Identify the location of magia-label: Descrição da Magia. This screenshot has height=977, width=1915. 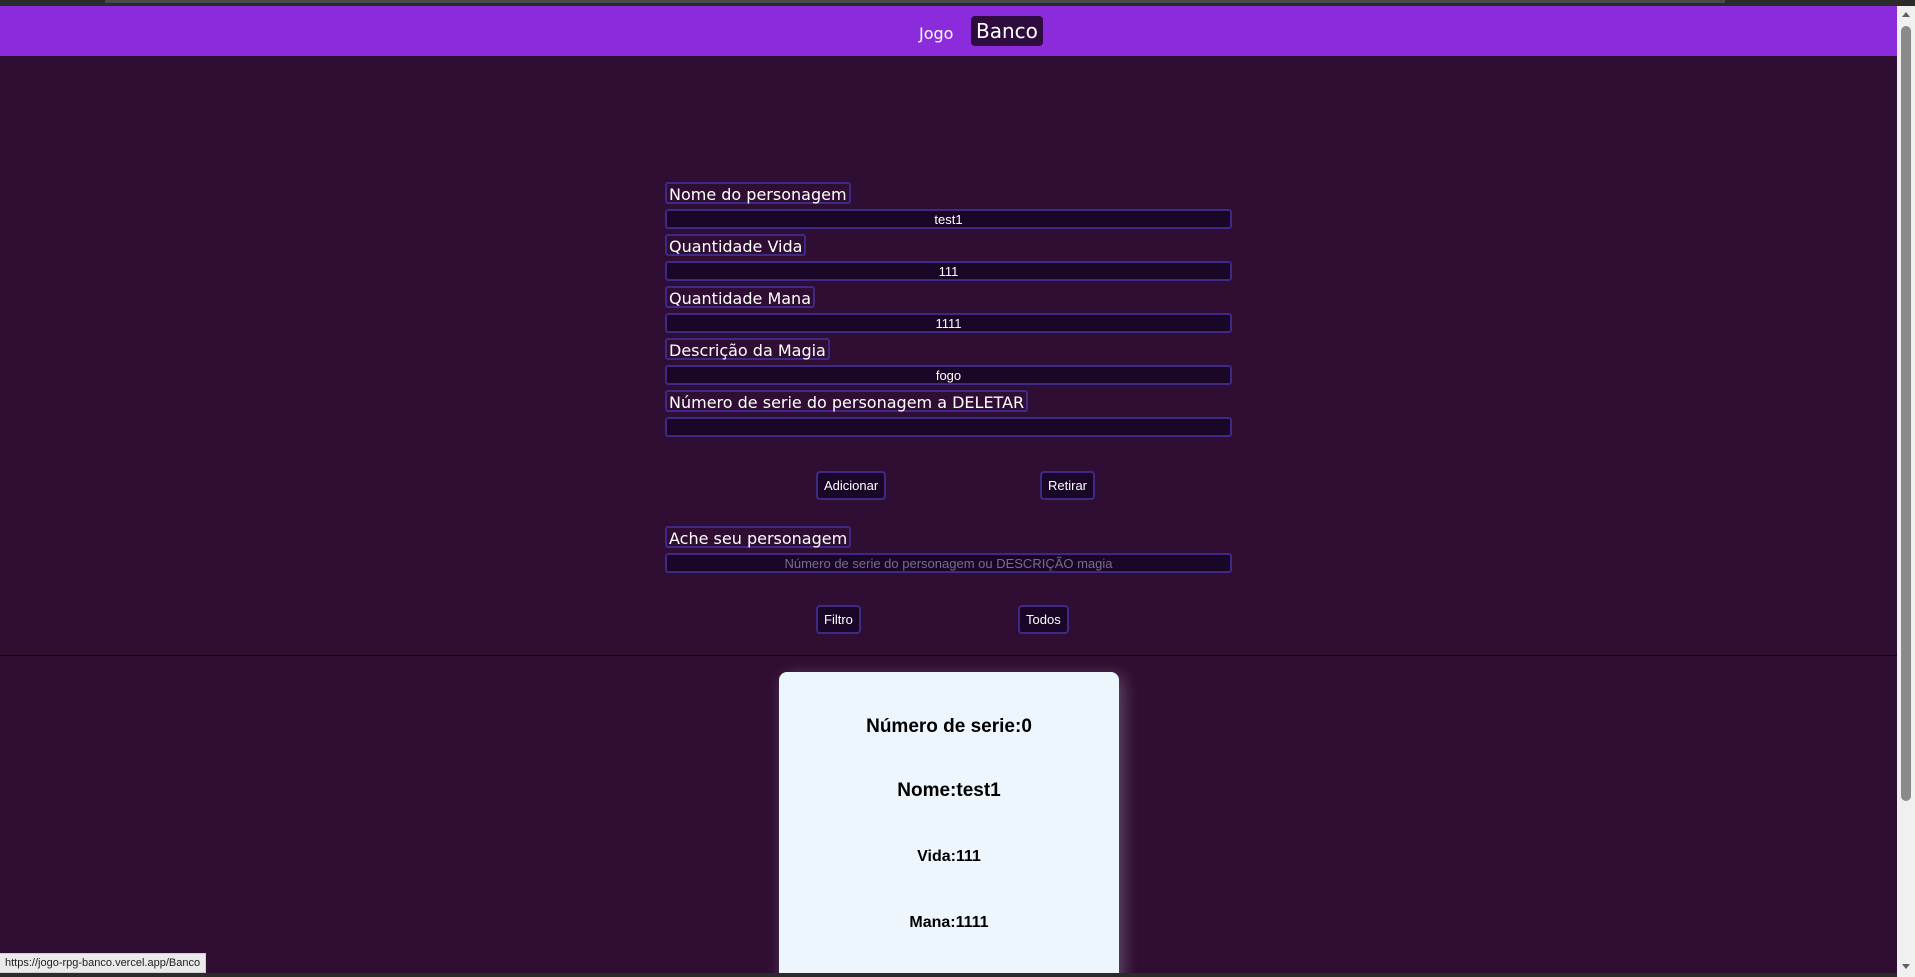
(747, 349).